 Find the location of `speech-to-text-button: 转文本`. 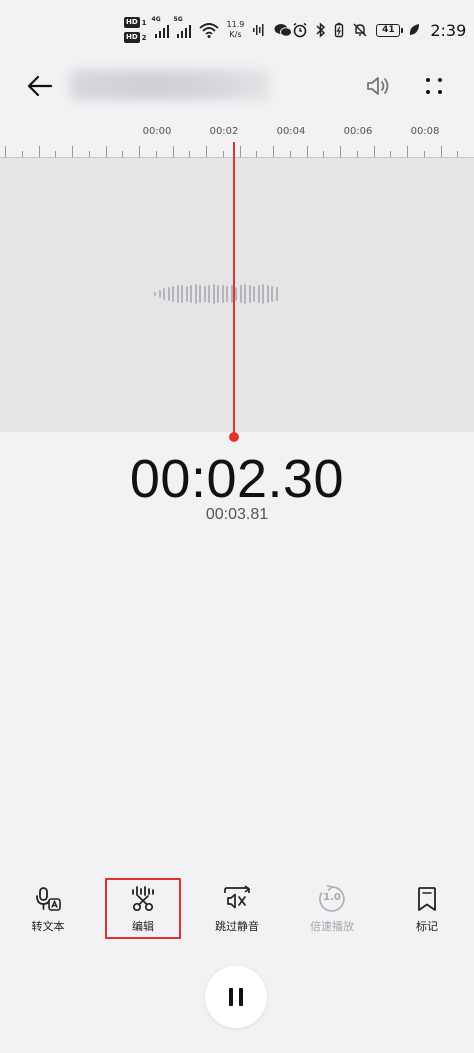

speech-to-text-button: 转文本 is located at coordinates (48, 912).